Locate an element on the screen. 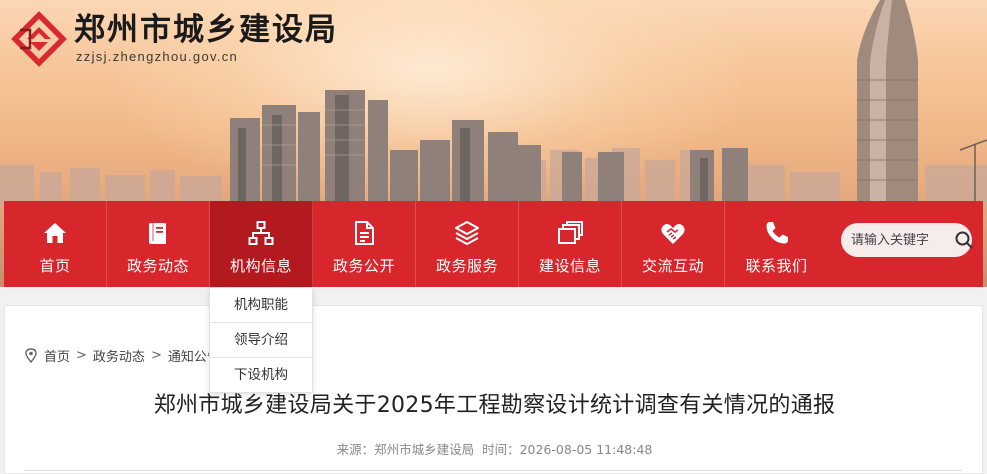 This screenshot has width=987, height=474. dropdown-item-leaders: 领导介绍 is located at coordinates (261, 340).